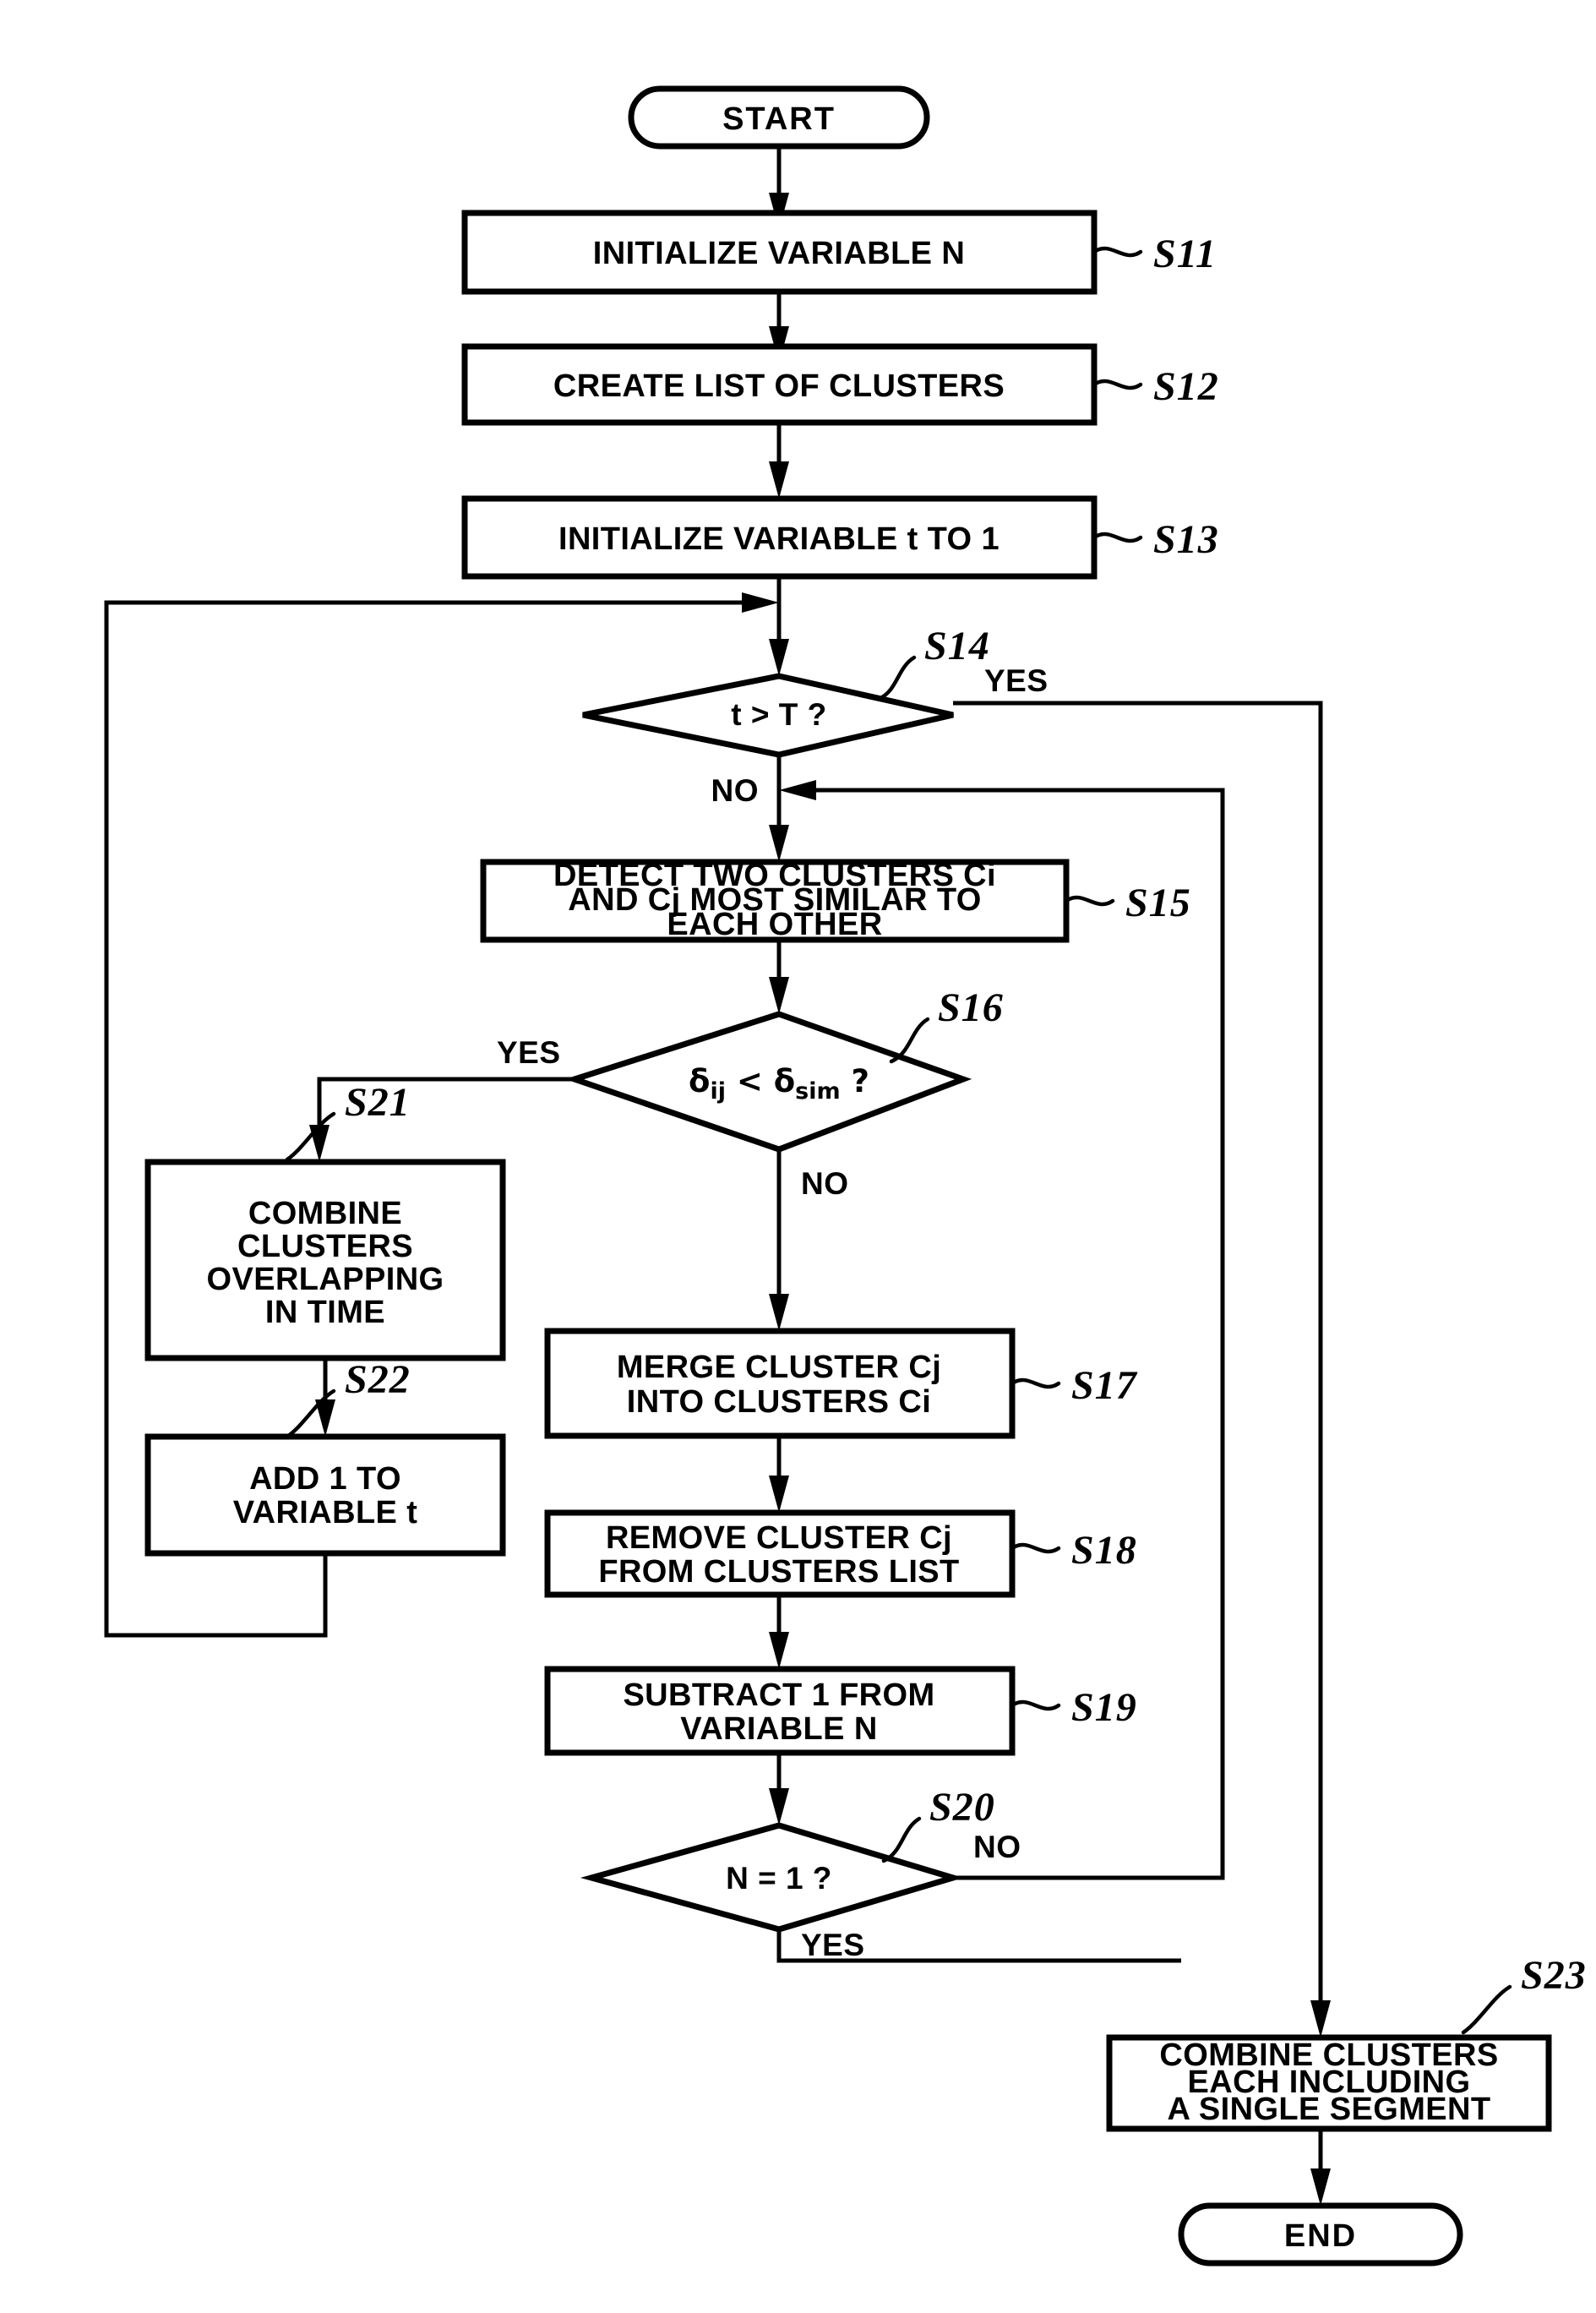 The height and width of the screenshot is (2313, 1596). I want to click on s20-yes-label: YES, so click(833, 1945).